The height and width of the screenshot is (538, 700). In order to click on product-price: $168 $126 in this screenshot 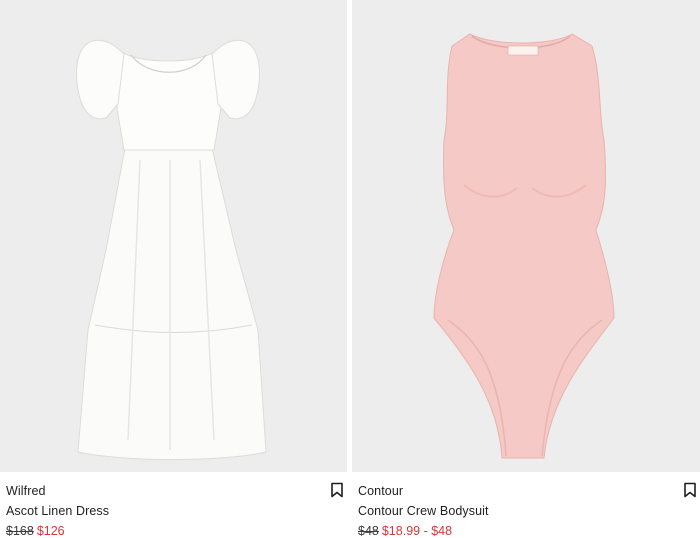, I will do `click(35, 531)`.